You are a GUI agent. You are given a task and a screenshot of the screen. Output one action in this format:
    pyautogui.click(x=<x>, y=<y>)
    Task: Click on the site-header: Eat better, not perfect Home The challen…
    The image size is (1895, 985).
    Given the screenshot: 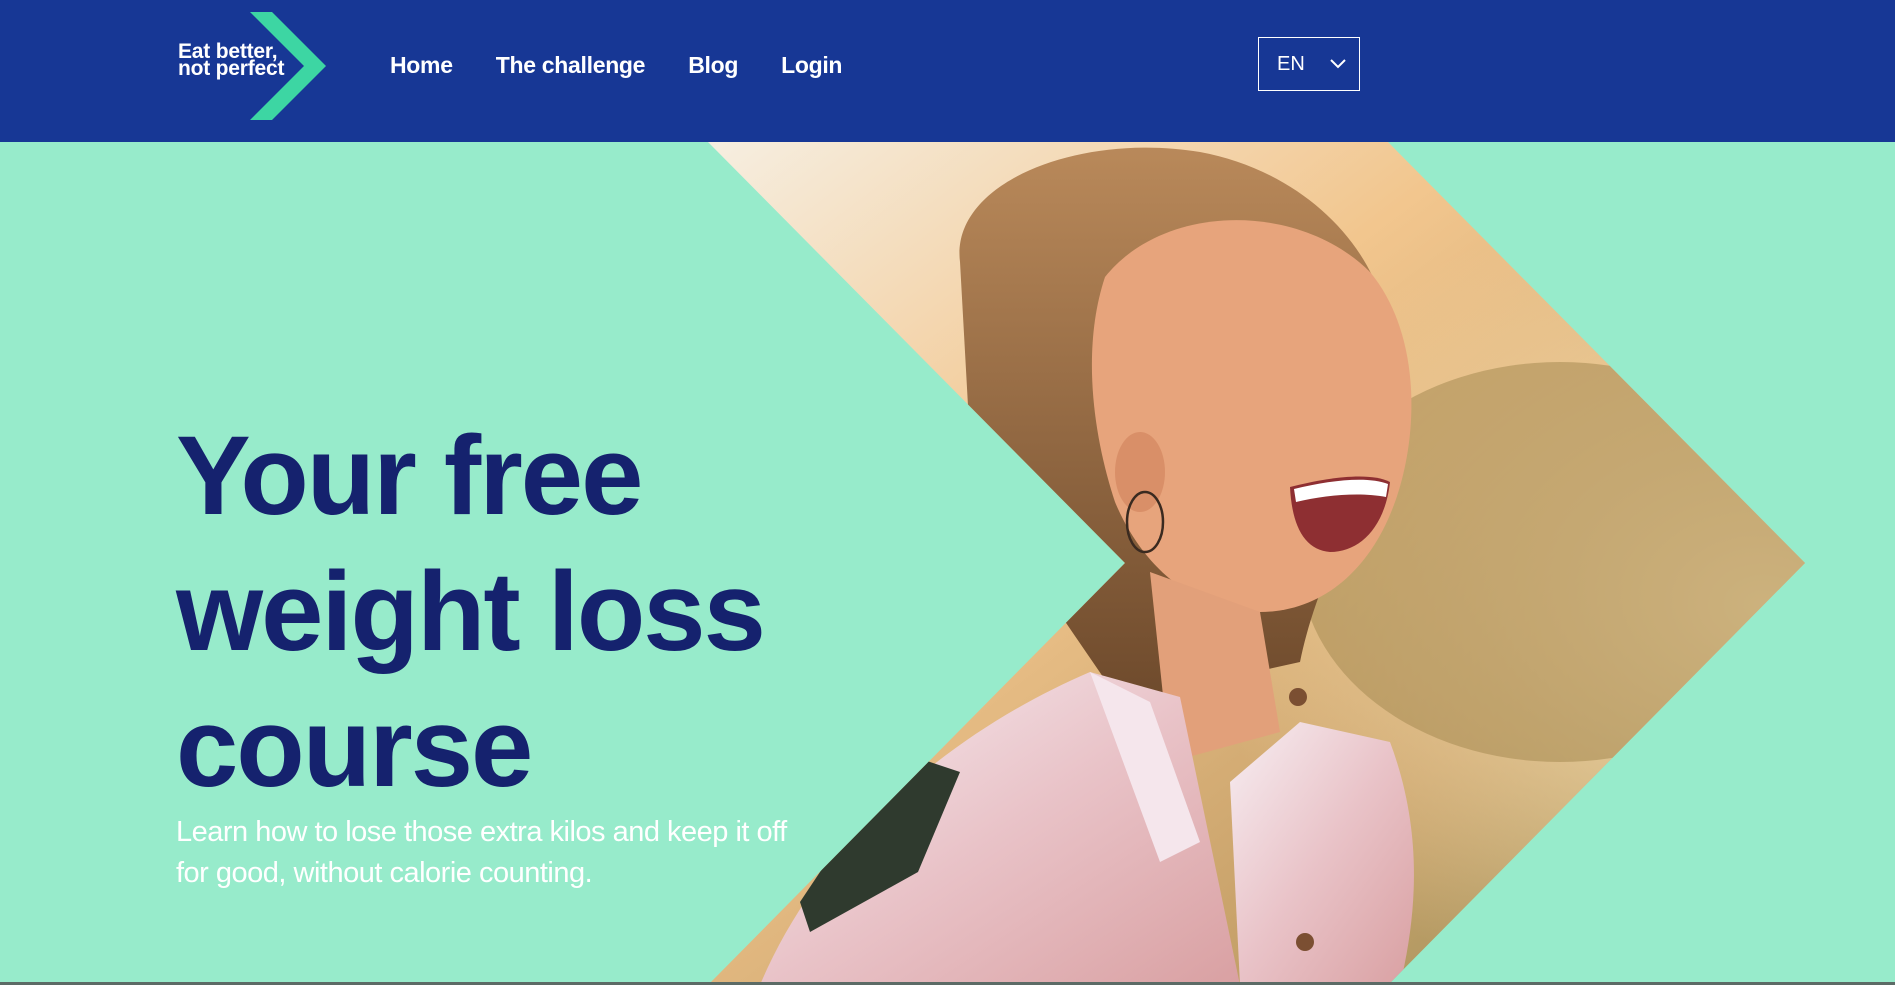 What is the action you would take?
    pyautogui.click(x=947, y=71)
    